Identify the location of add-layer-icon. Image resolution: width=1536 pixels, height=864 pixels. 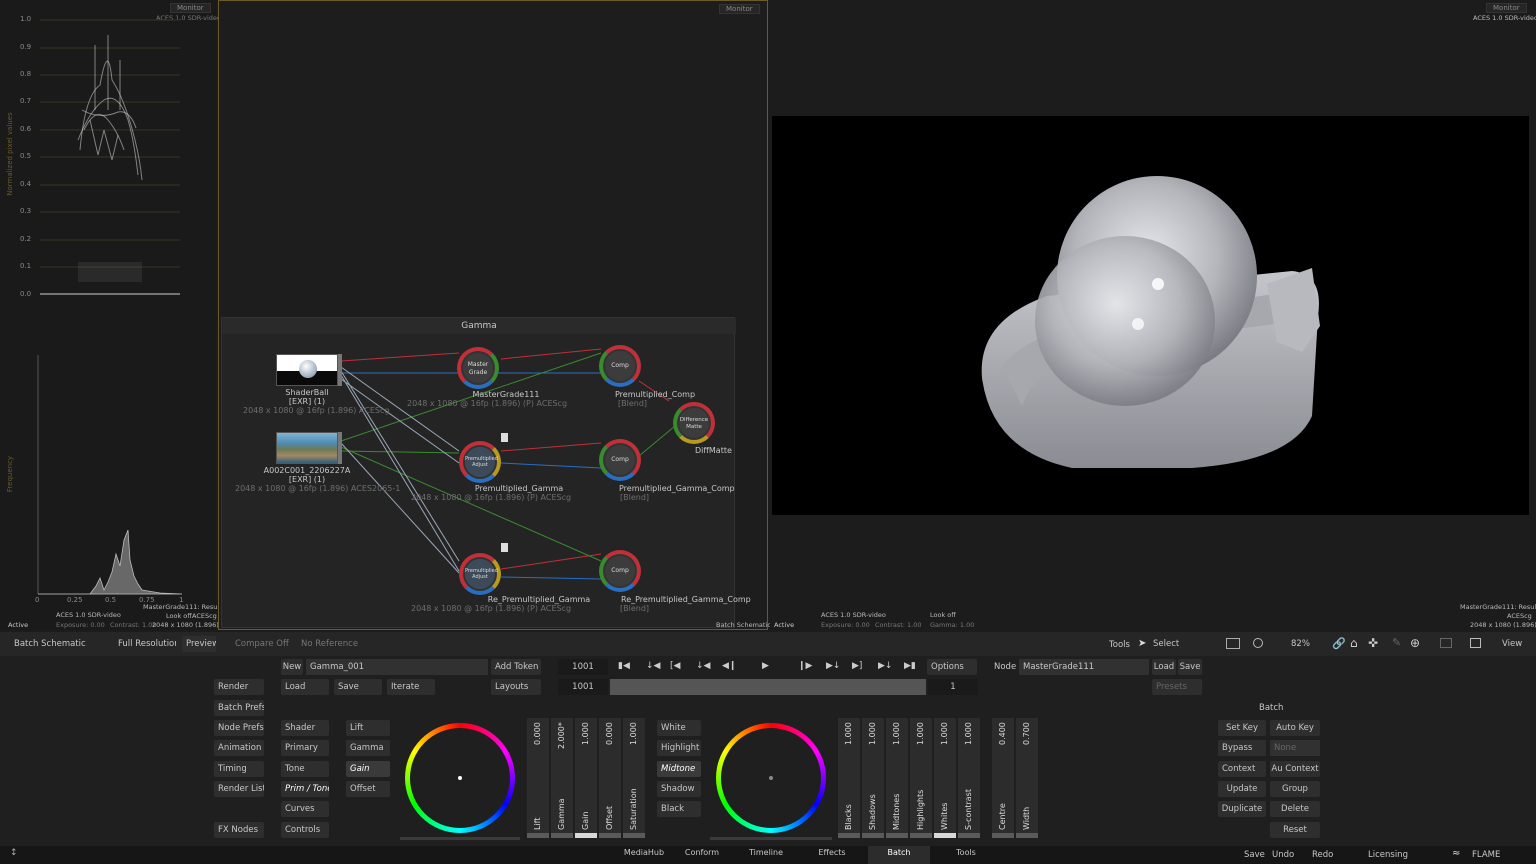
(1475, 643).